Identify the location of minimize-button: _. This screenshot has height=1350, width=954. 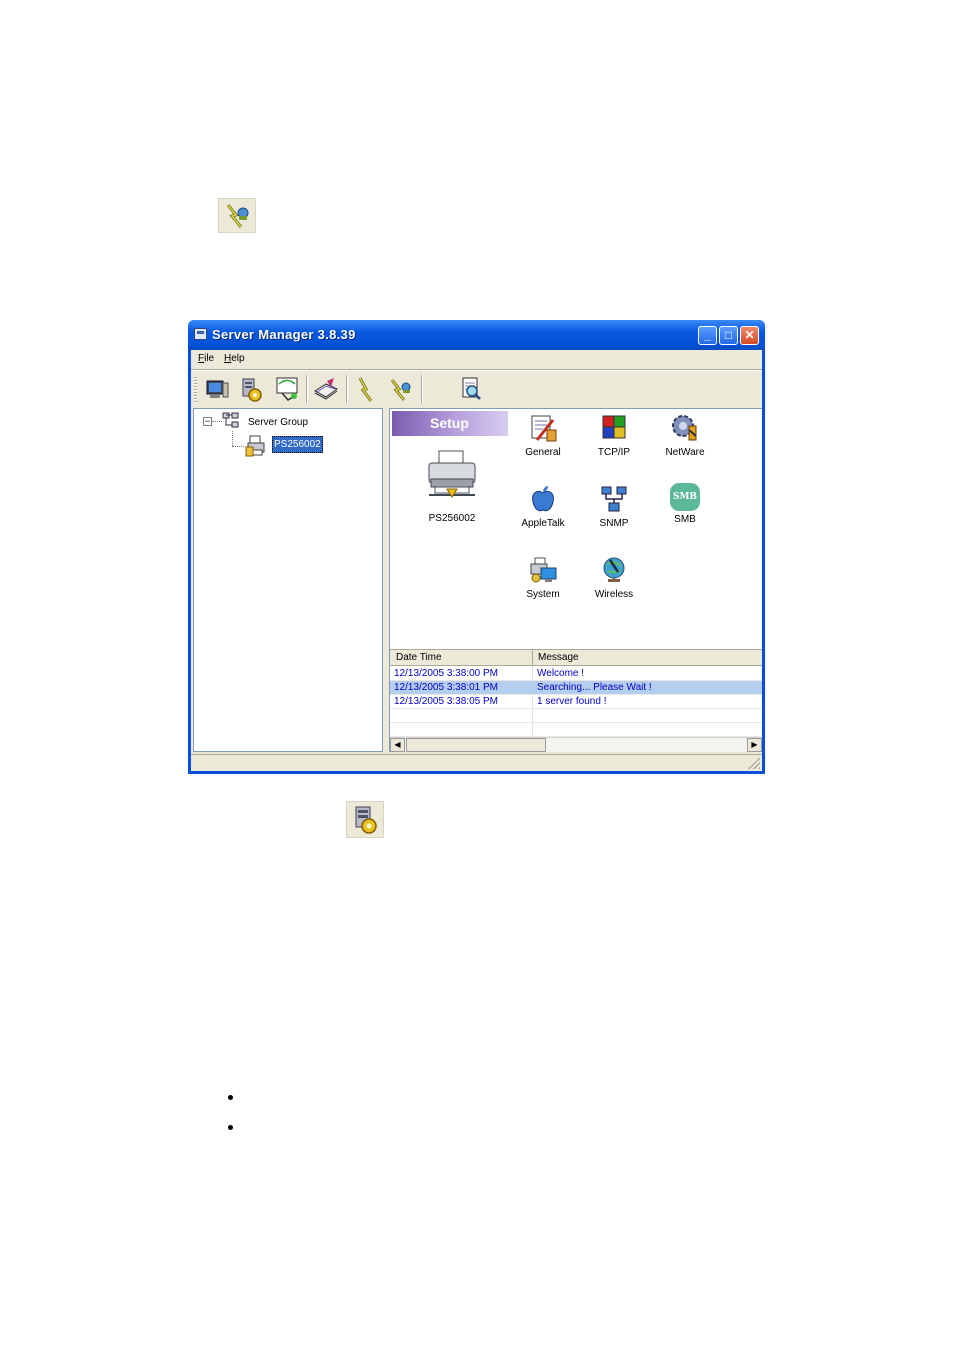
(707, 335).